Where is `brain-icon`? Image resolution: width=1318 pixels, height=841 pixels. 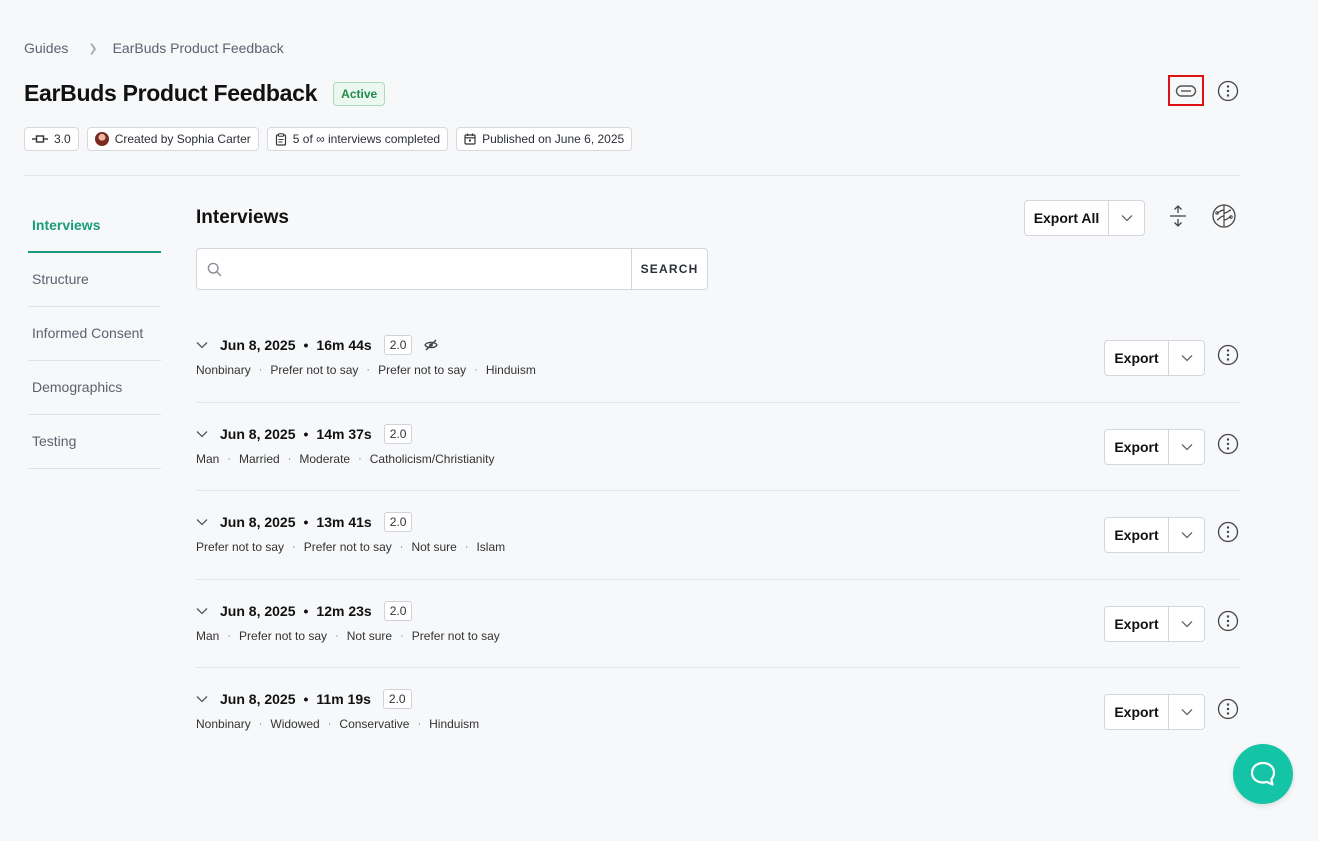
brain-icon is located at coordinates (1224, 216).